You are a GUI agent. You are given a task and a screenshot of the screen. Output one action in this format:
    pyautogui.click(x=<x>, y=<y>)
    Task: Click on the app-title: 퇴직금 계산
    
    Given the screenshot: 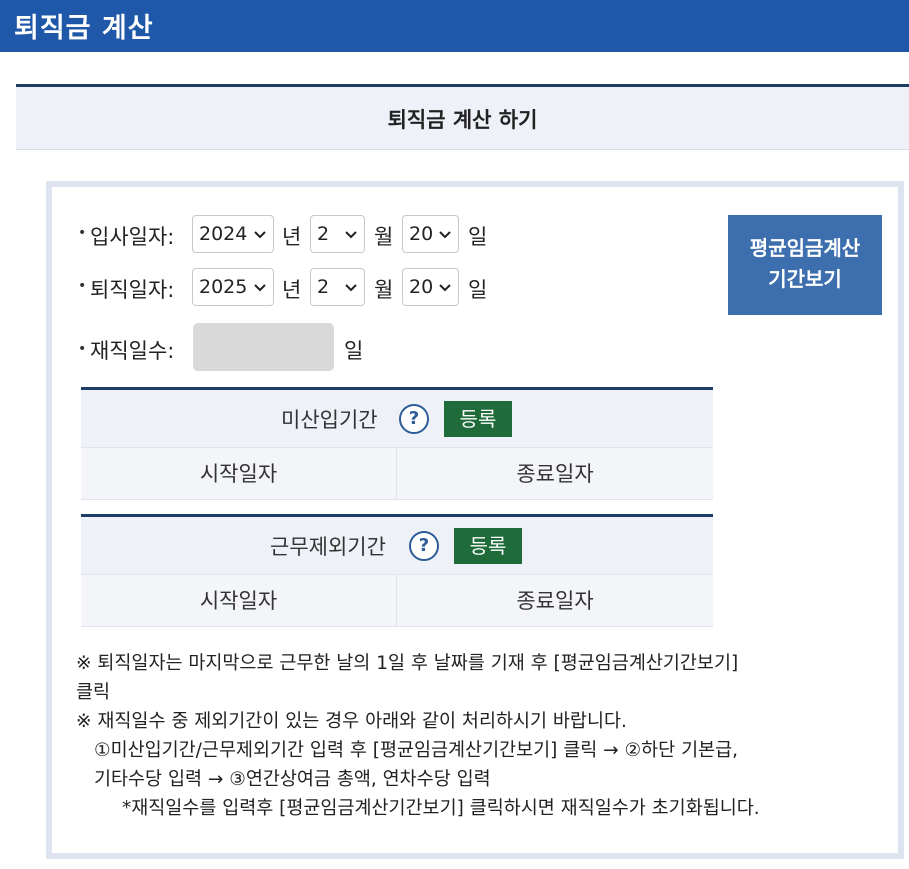 What is the action you would take?
    pyautogui.click(x=84, y=28)
    